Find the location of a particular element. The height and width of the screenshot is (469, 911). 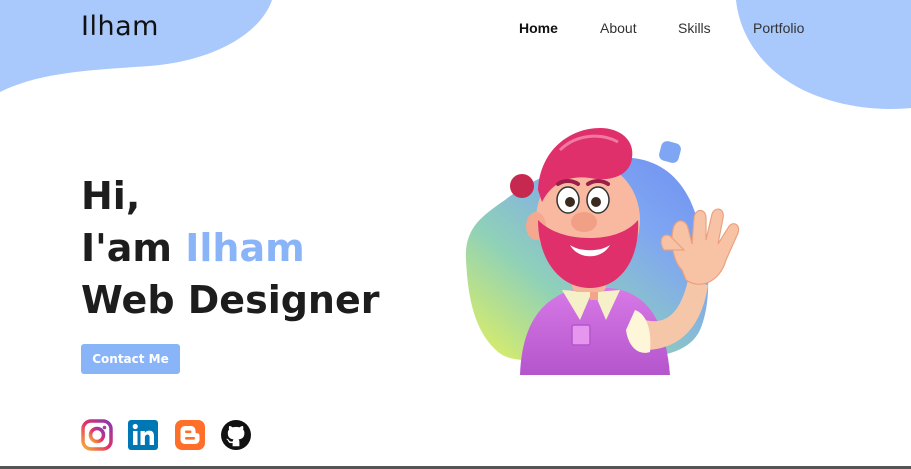

nav-portfolio-link: Portfolio is located at coordinates (778, 28).